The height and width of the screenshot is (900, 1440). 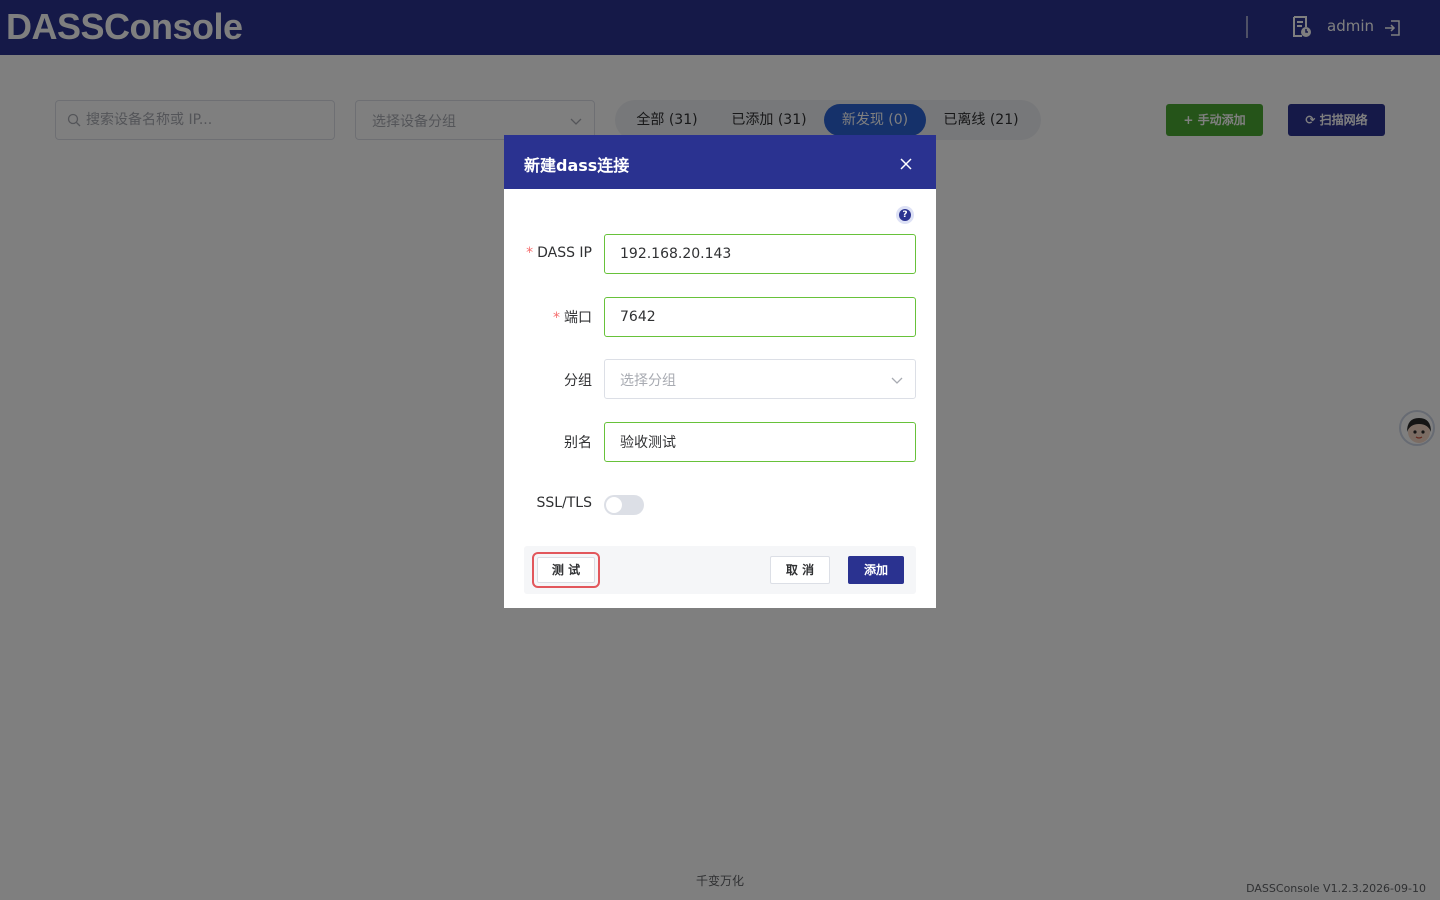 I want to click on ssl-field-label: SSL/TLS, so click(x=564, y=503).